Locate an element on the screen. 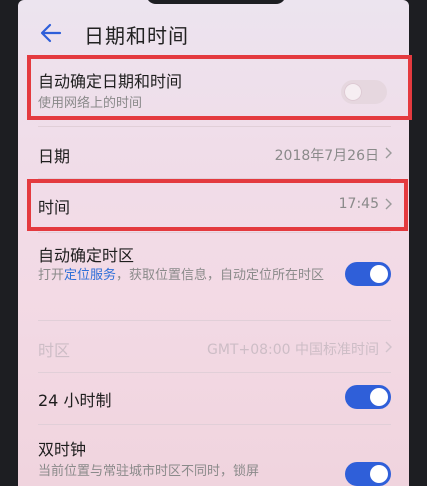  timezone-label: 时区 is located at coordinates (54, 350).